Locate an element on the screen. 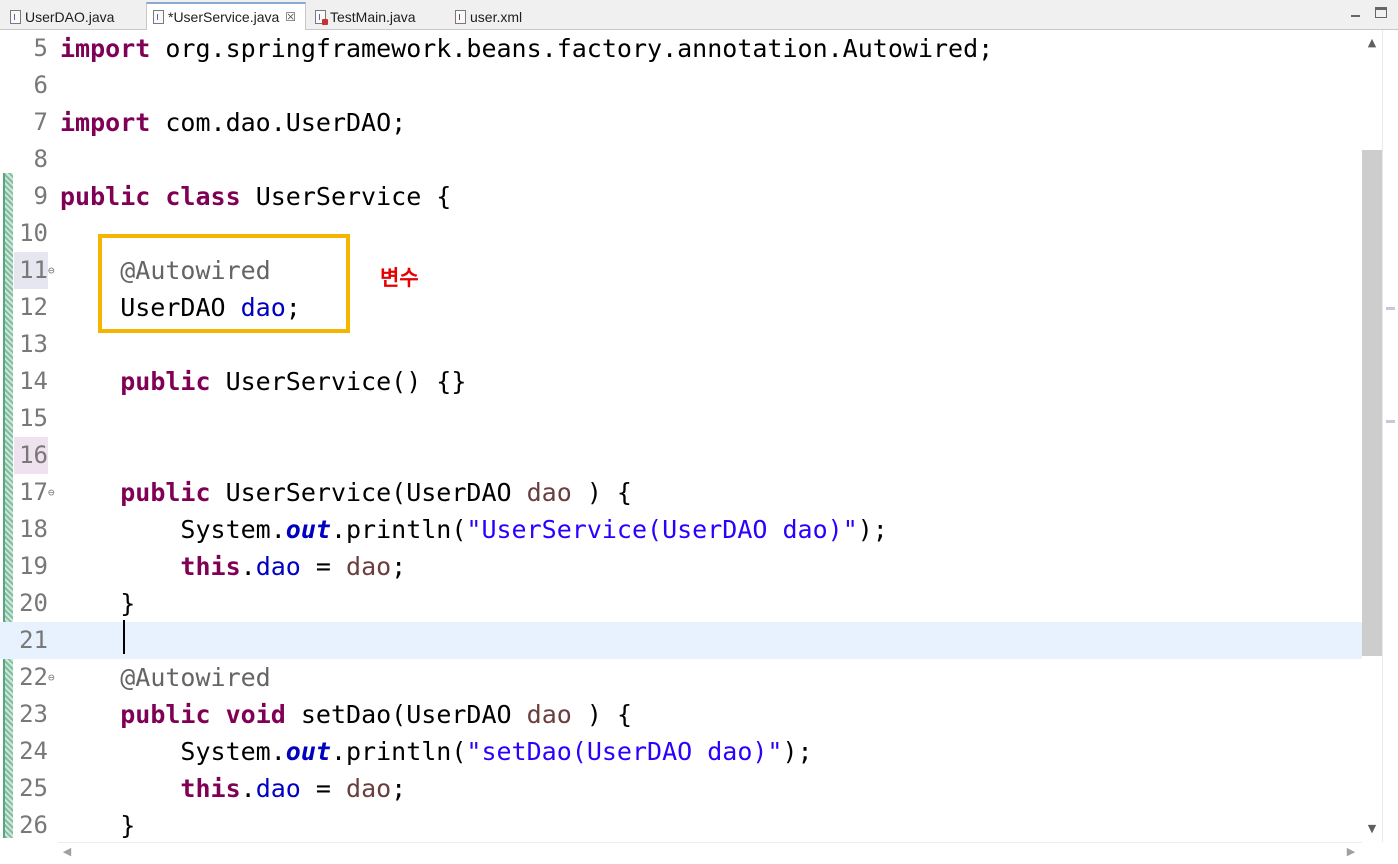  tab-label: user.xml is located at coordinates (496, 17).